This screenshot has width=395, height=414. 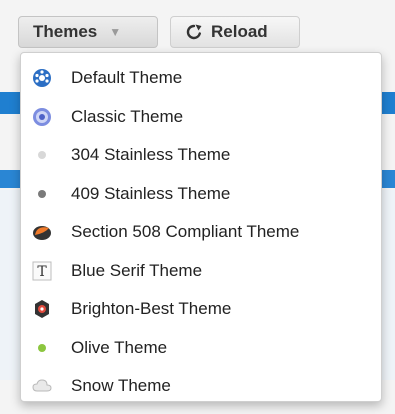 I want to click on serif-t-icon: T, so click(x=42, y=271).